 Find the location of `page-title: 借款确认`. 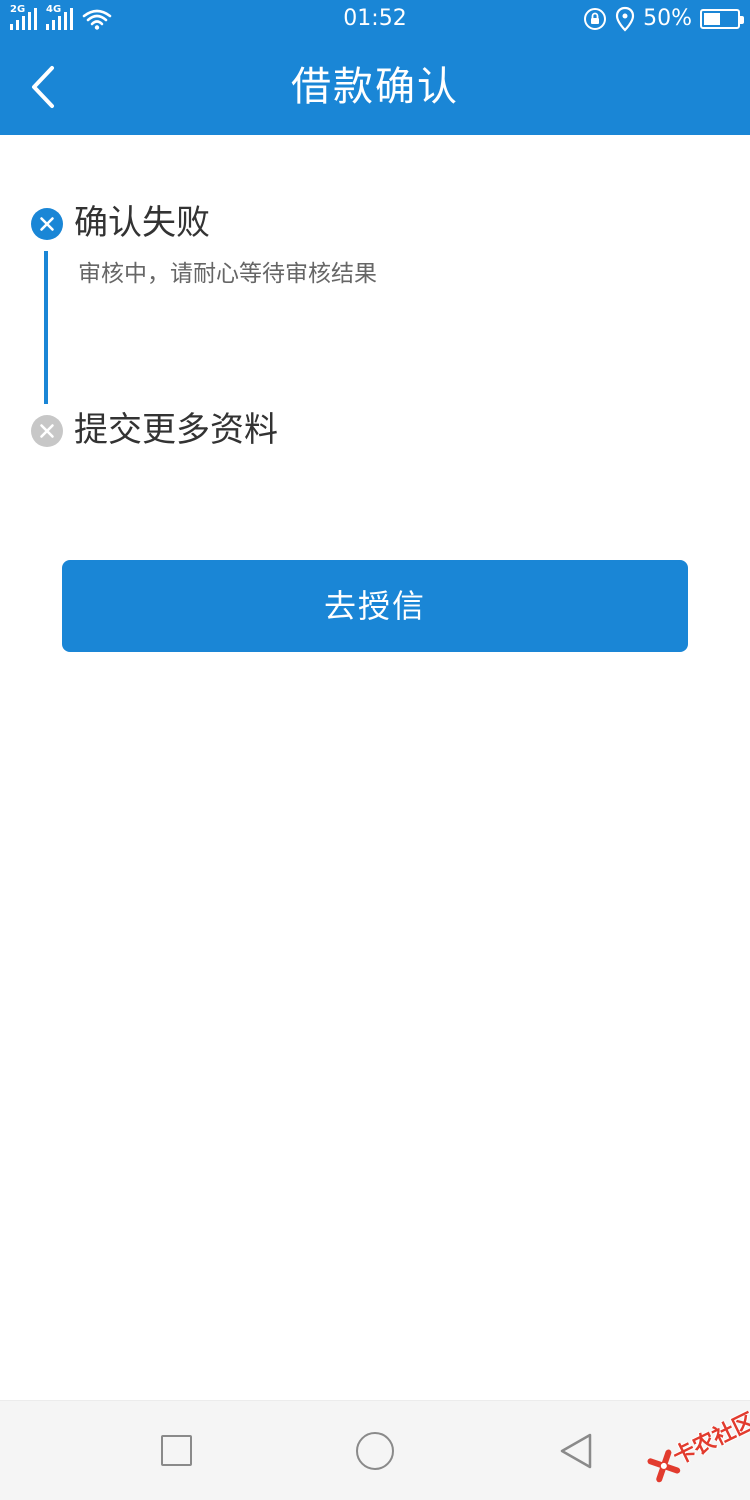

page-title: 借款确认 is located at coordinates (375, 87).